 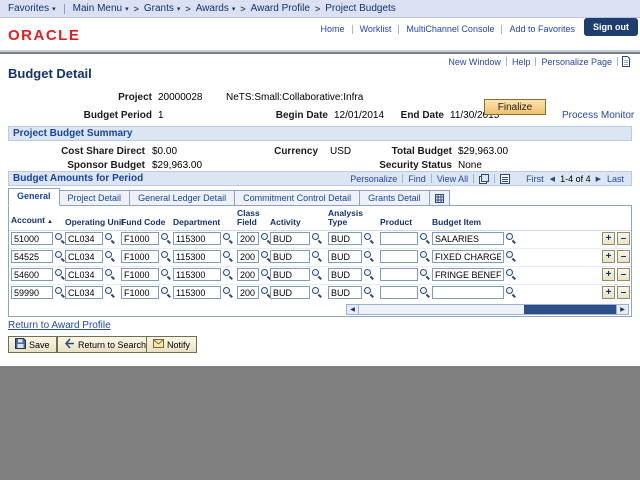 What do you see at coordinates (32, 344) in the screenshot?
I see `save-button: Save` at bounding box center [32, 344].